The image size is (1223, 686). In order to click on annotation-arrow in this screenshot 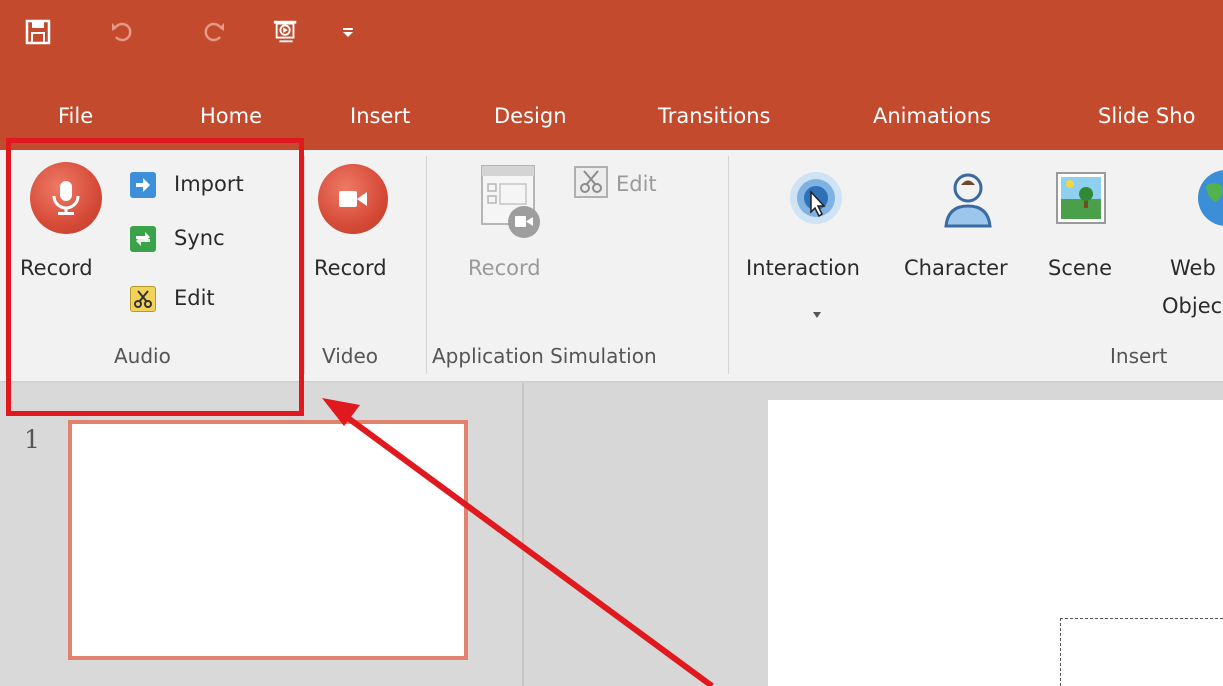, I will do `click(518, 542)`.